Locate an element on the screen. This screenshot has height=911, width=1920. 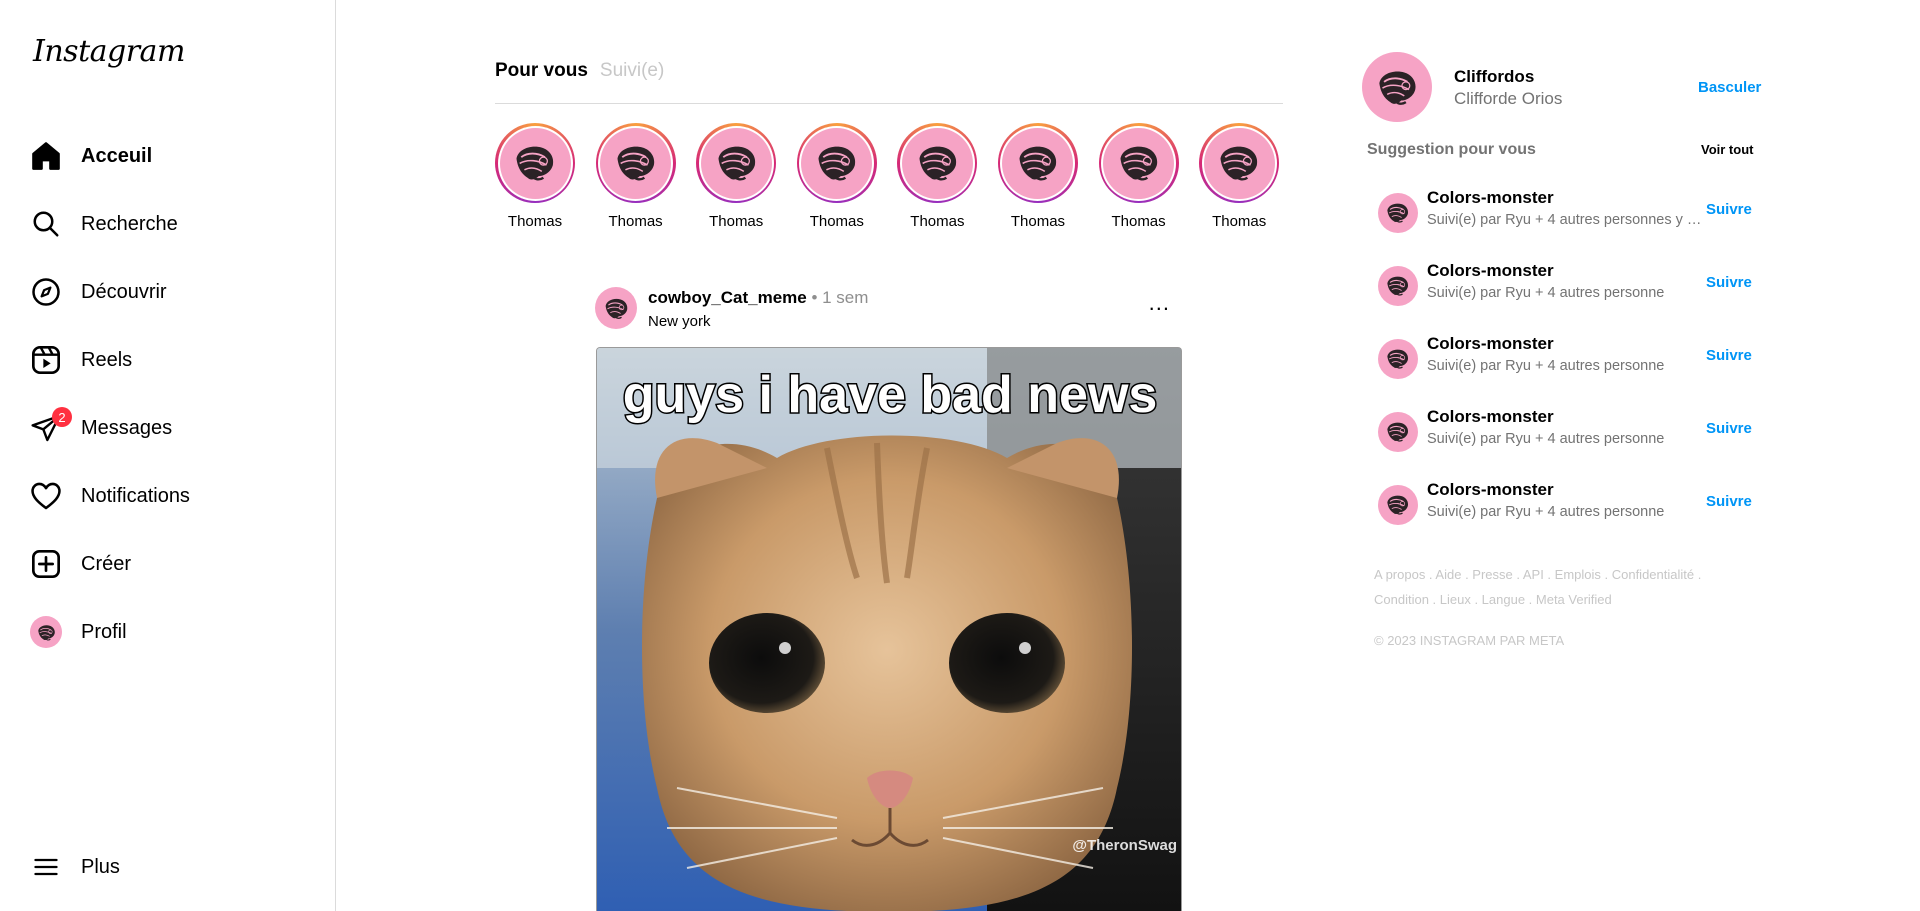
tab-following: Suivi(e) is located at coordinates (632, 71).